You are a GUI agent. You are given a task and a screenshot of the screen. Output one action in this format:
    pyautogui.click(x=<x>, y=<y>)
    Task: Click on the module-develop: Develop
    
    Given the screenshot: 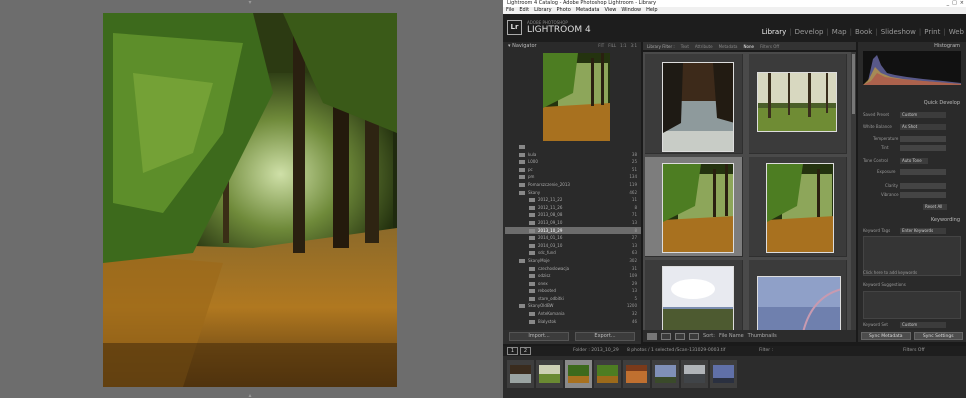 What is the action you would take?
    pyautogui.click(x=809, y=32)
    